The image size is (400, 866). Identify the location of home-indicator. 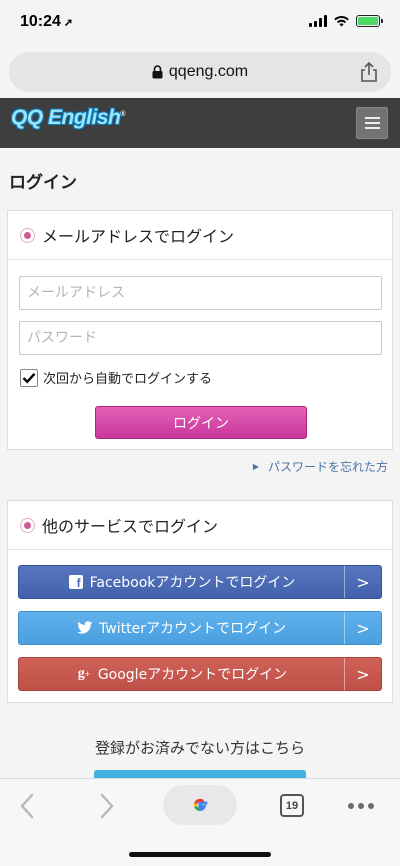
(200, 854).